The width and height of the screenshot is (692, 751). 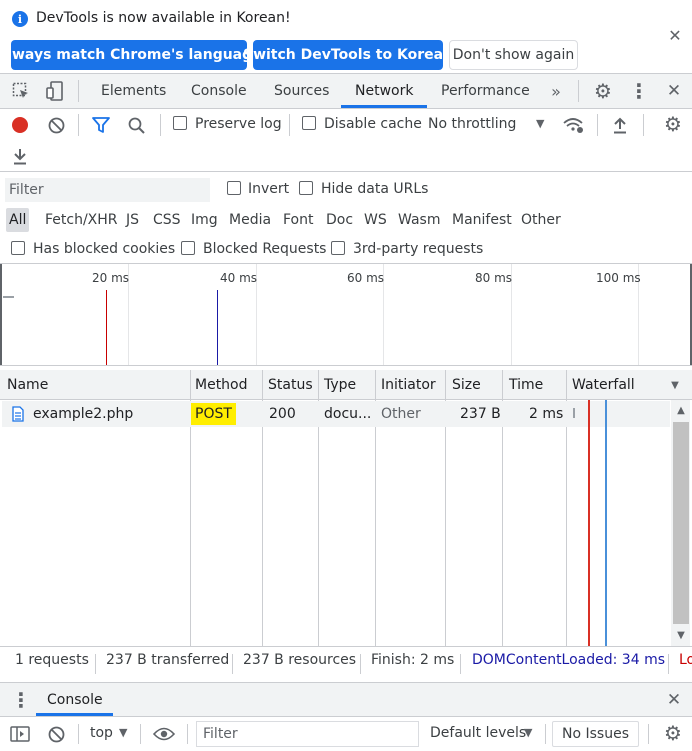 I want to click on tab-sources: Sources, so click(x=301, y=91).